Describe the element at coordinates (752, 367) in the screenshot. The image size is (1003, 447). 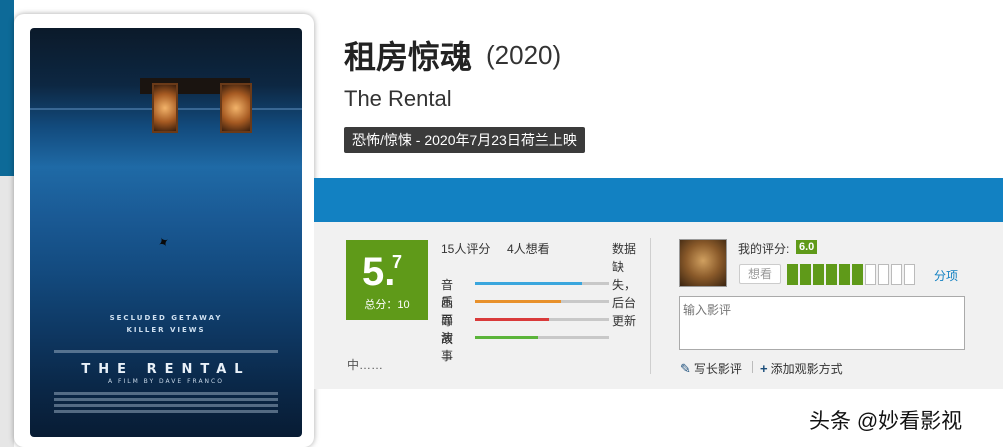
I see `action-separator` at that location.